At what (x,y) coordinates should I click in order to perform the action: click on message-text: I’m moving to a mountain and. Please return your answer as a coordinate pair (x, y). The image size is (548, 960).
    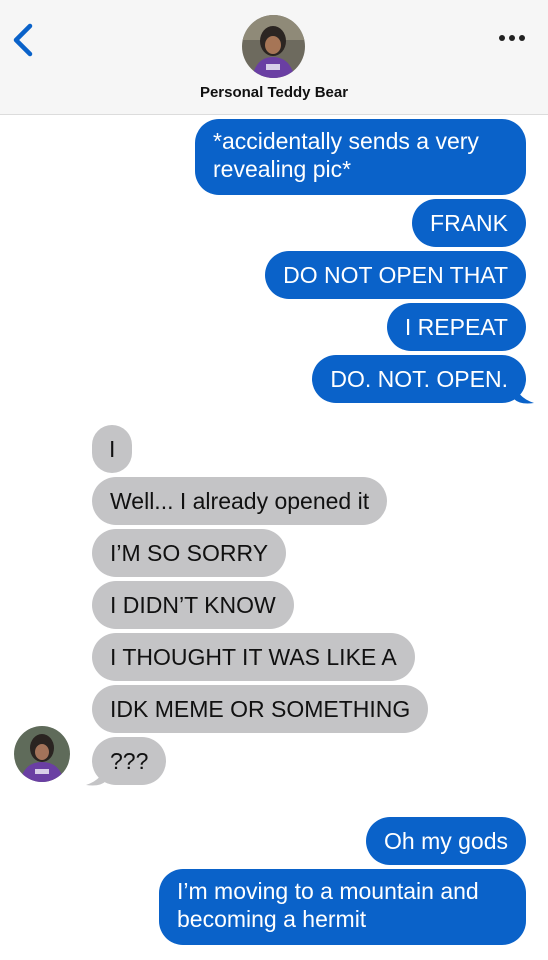
    Looking at the image, I should click on (328, 891).